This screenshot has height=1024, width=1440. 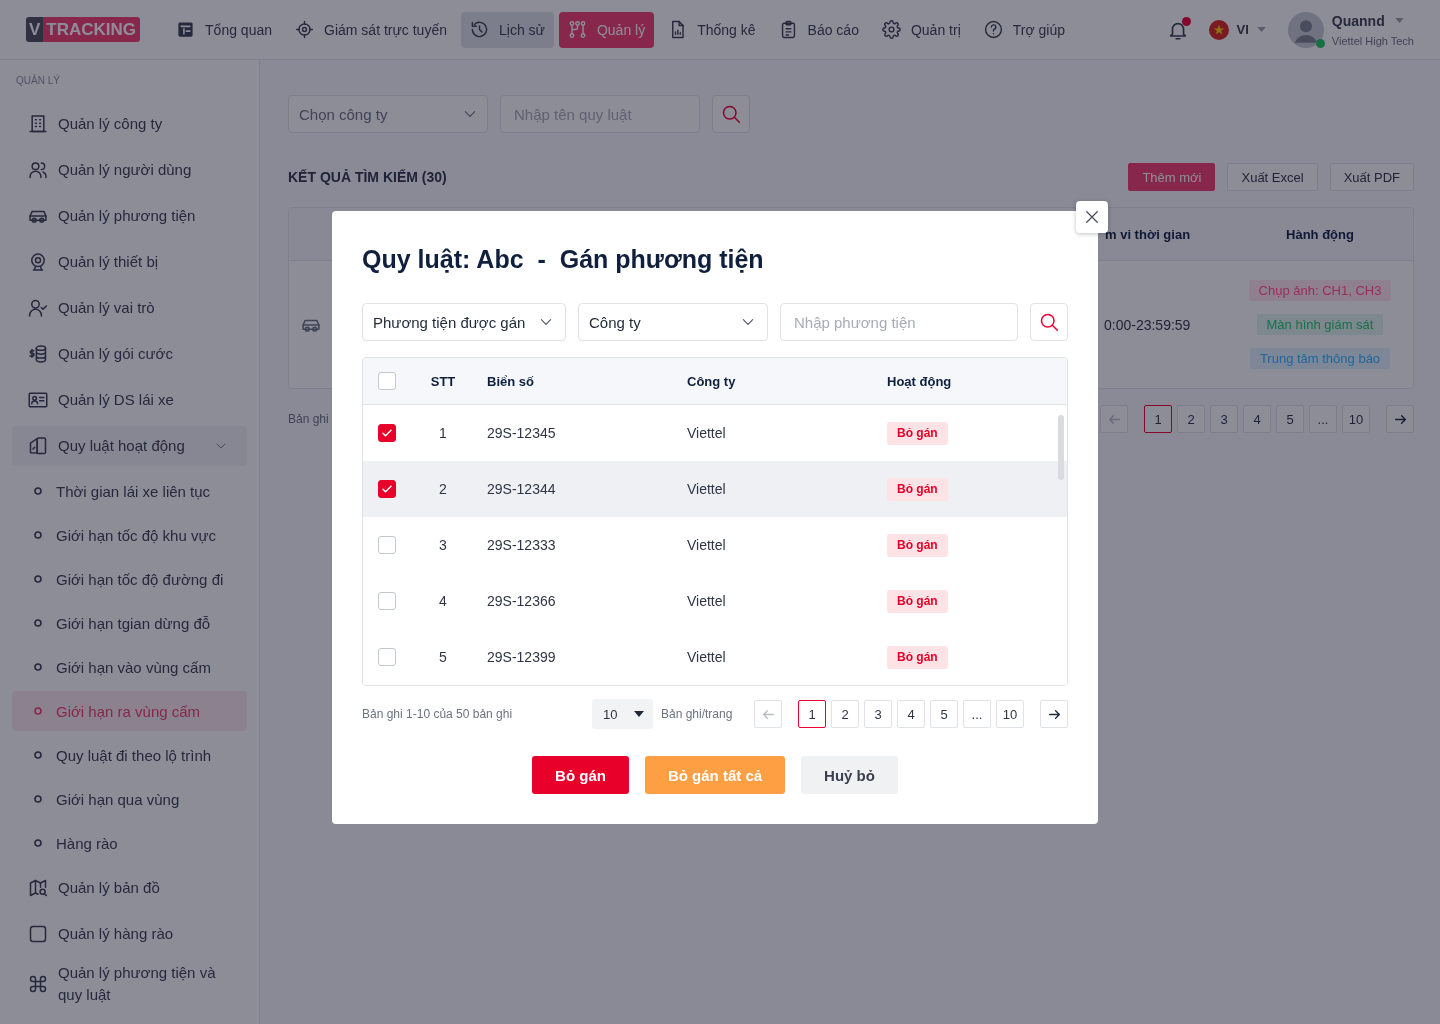 What do you see at coordinates (1148, 234) in the screenshot?
I see `column-header: m vi thời gian` at bounding box center [1148, 234].